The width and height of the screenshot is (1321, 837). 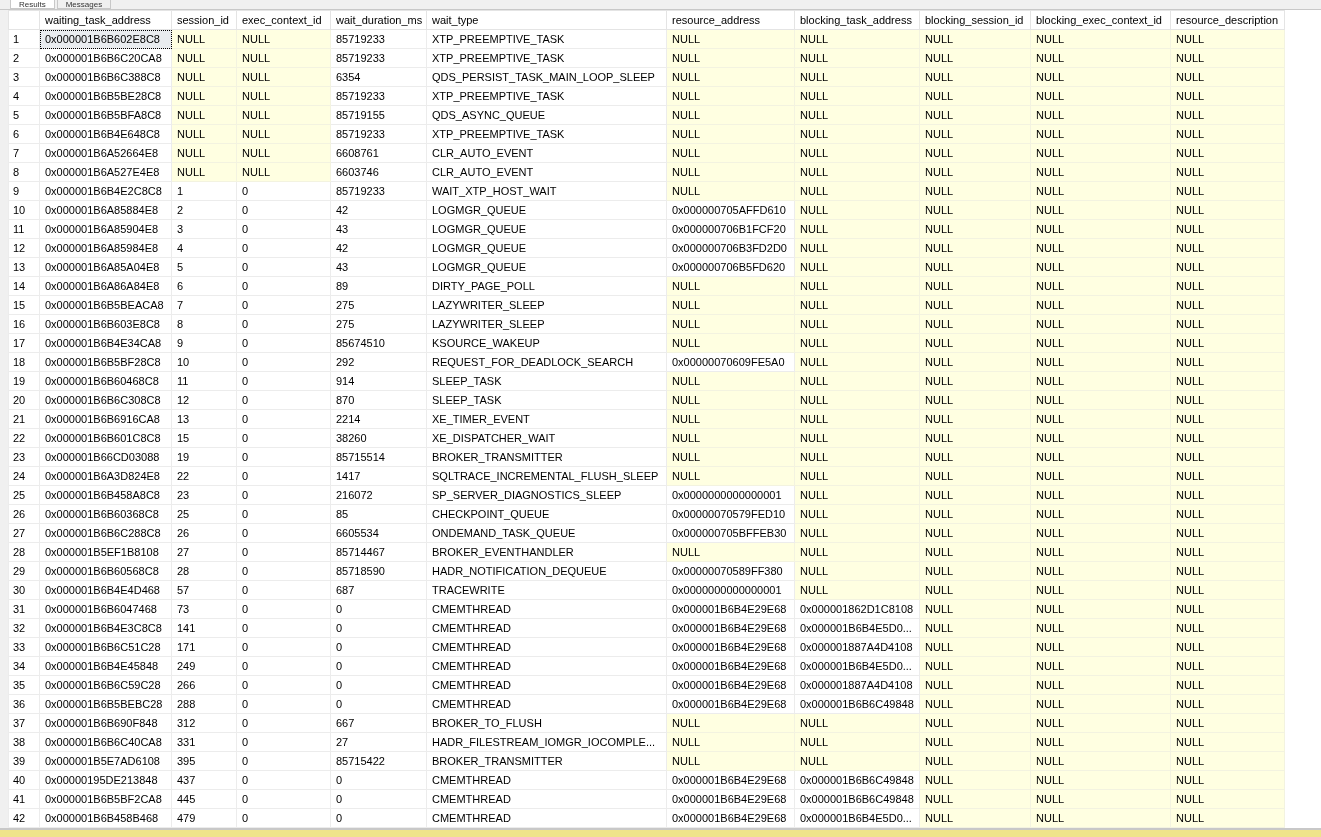 What do you see at coordinates (546, 229) in the screenshot?
I see `table-cell: LOGMGR_QUEUE` at bounding box center [546, 229].